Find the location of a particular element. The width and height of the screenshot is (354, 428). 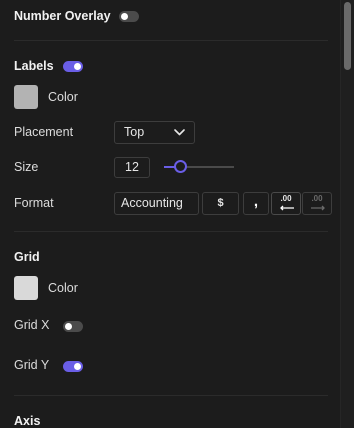

size-input: 12 is located at coordinates (132, 167).